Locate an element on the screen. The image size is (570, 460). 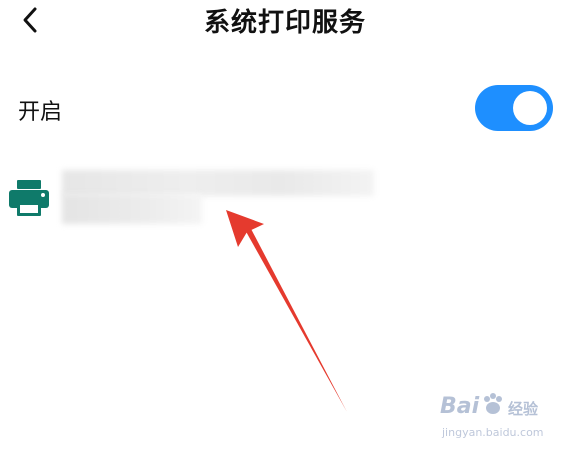
header: 系统打印服务 is located at coordinates (285, 22).